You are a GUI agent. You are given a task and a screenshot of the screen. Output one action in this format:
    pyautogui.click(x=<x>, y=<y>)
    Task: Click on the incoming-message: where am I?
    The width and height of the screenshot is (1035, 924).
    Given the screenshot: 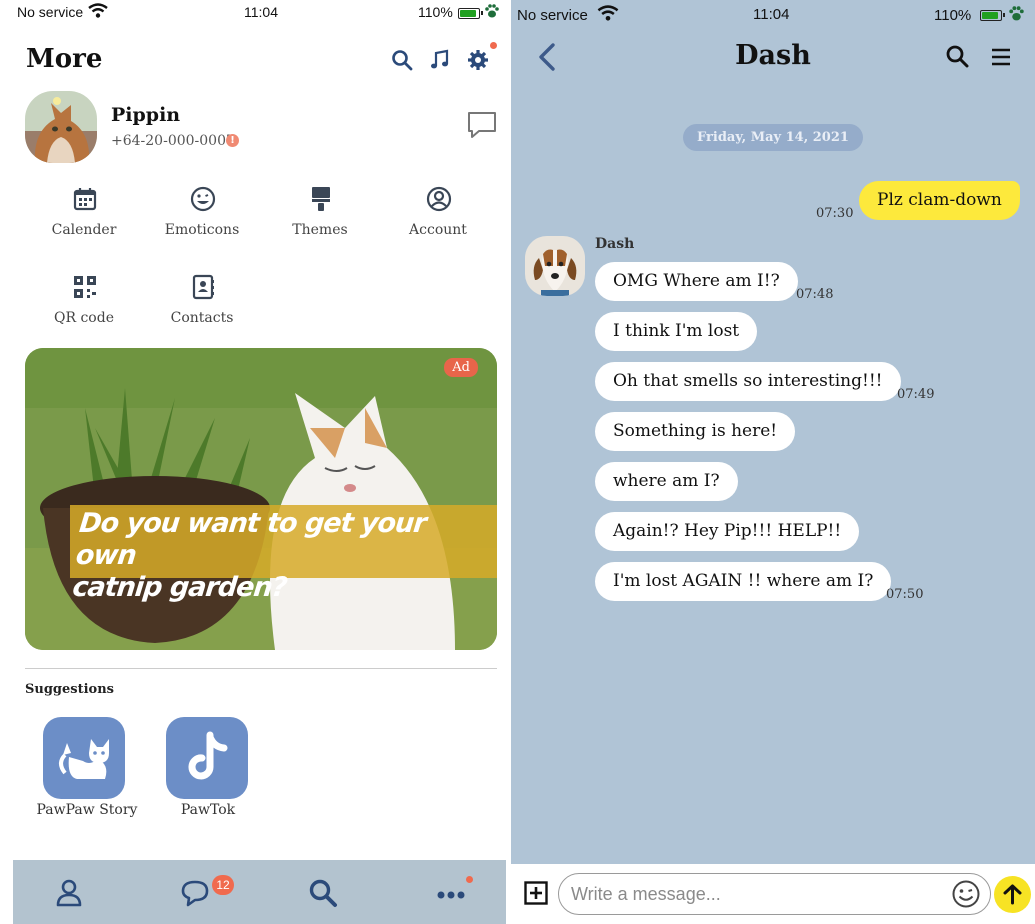 What is the action you would take?
    pyautogui.click(x=666, y=481)
    